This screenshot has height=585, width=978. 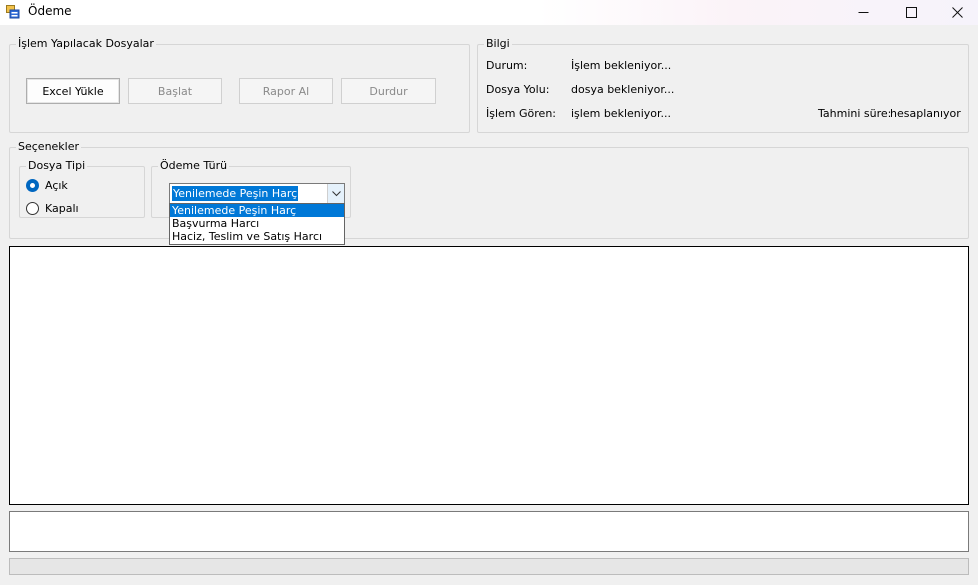 I want to click on payment-type-legend: Ödeme Türü, so click(x=194, y=166).